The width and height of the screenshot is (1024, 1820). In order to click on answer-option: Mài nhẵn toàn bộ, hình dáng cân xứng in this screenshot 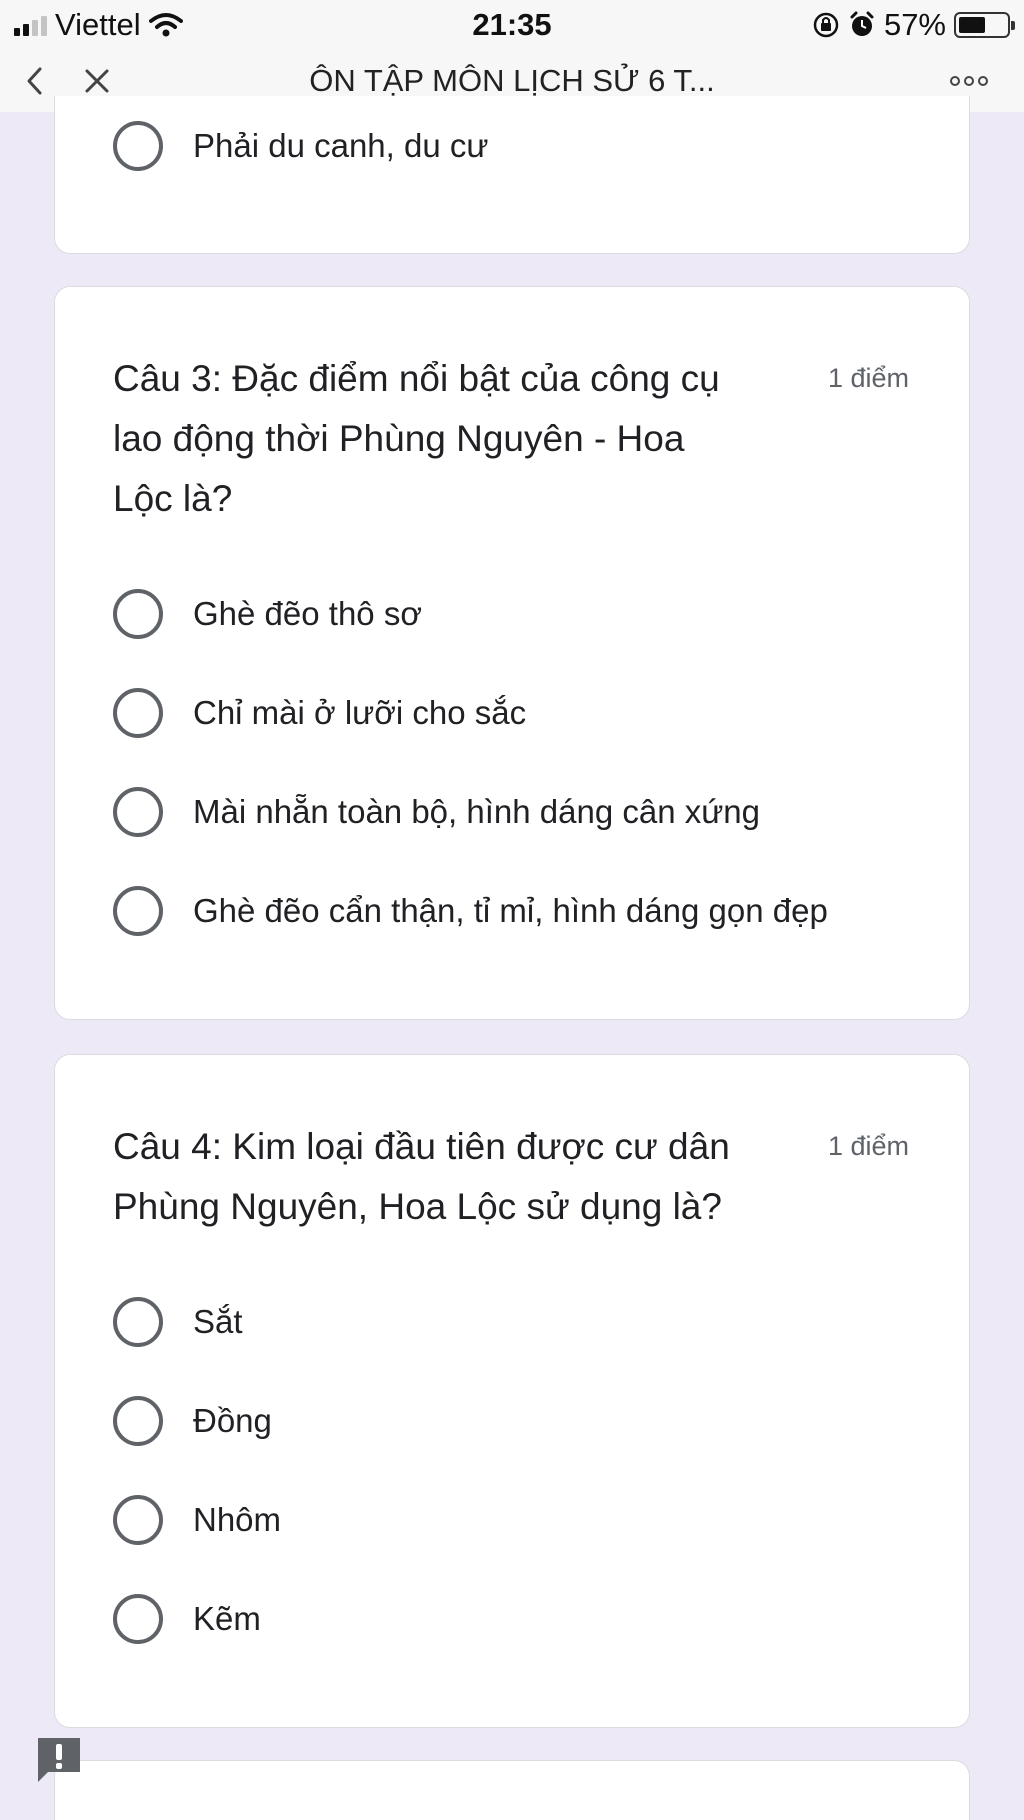, I will do `click(436, 812)`.